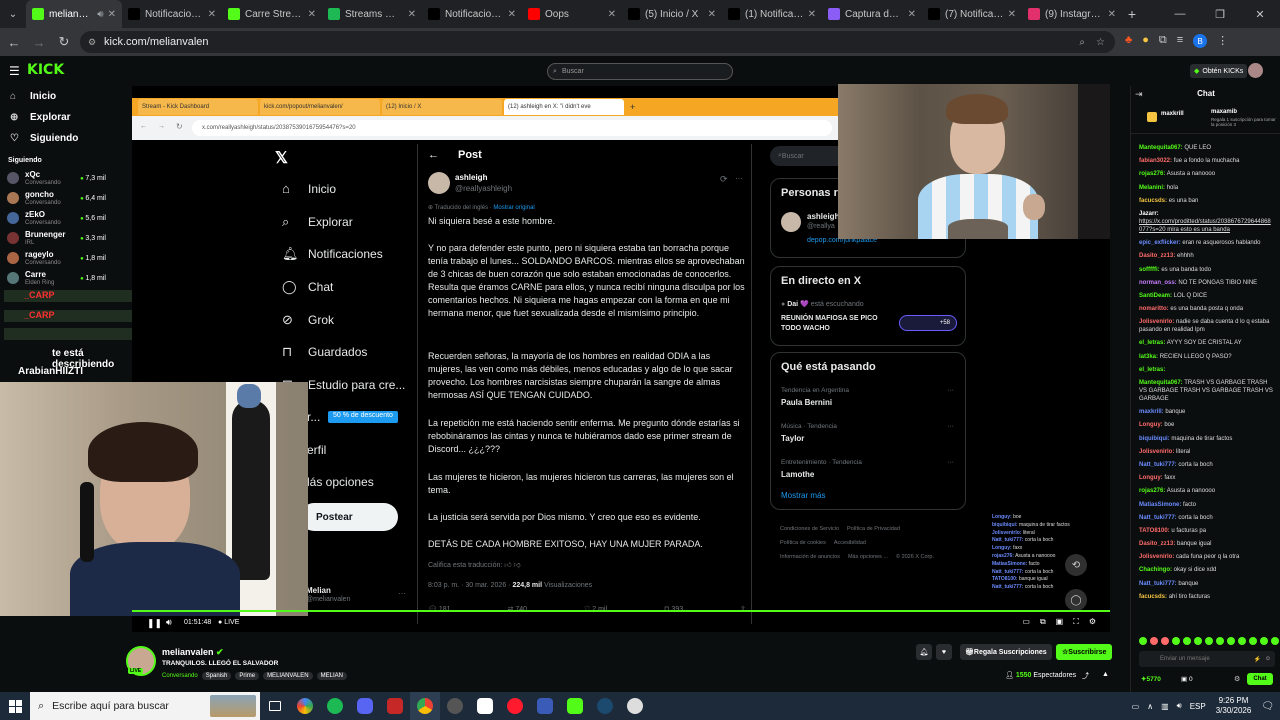  What do you see at coordinates (335, 706) in the screenshot?
I see `spotify-icon` at bounding box center [335, 706].